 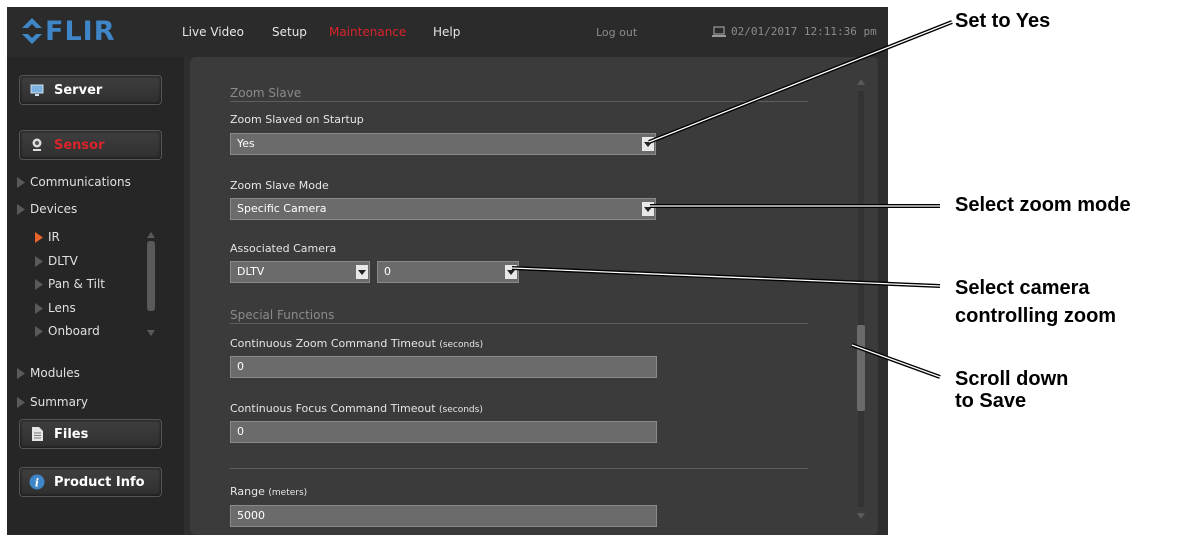 I want to click on callout-scroll-down-line1: Scroll down, so click(x=1012, y=379).